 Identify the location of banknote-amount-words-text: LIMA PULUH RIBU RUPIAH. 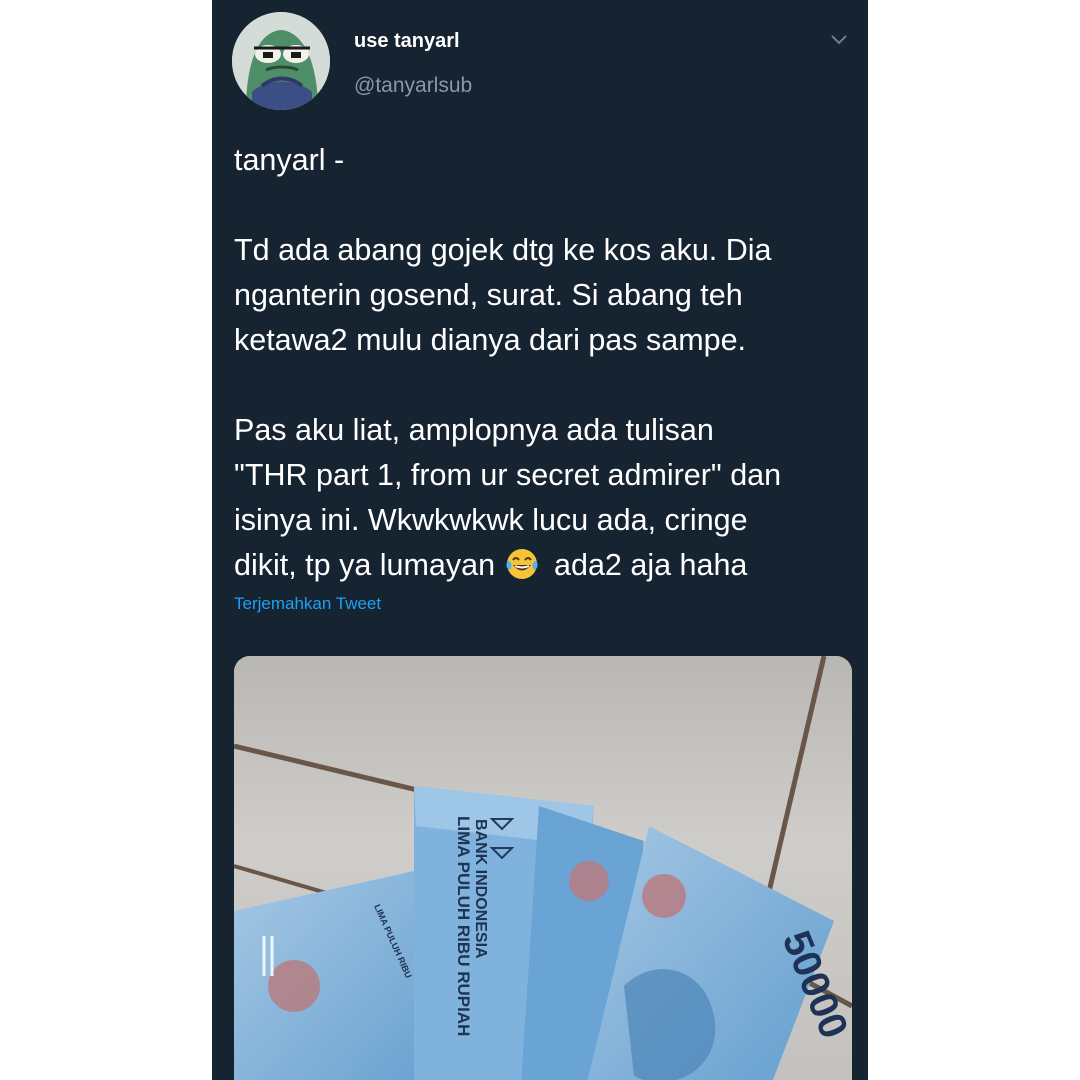
(463, 926).